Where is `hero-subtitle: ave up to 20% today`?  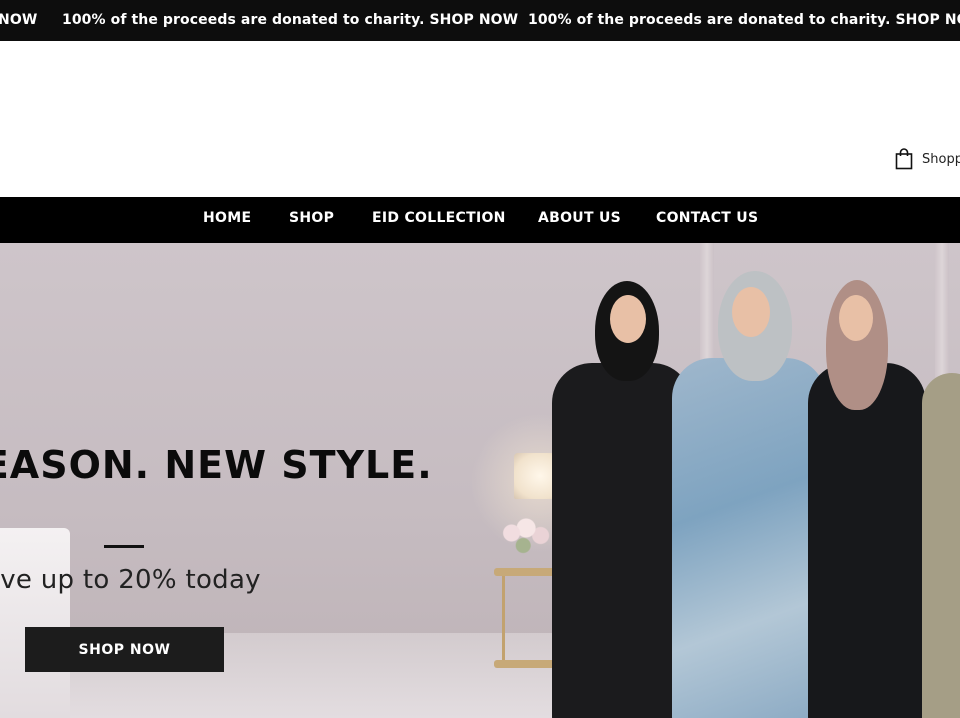
hero-subtitle: ave up to 20% today is located at coordinates (130, 580).